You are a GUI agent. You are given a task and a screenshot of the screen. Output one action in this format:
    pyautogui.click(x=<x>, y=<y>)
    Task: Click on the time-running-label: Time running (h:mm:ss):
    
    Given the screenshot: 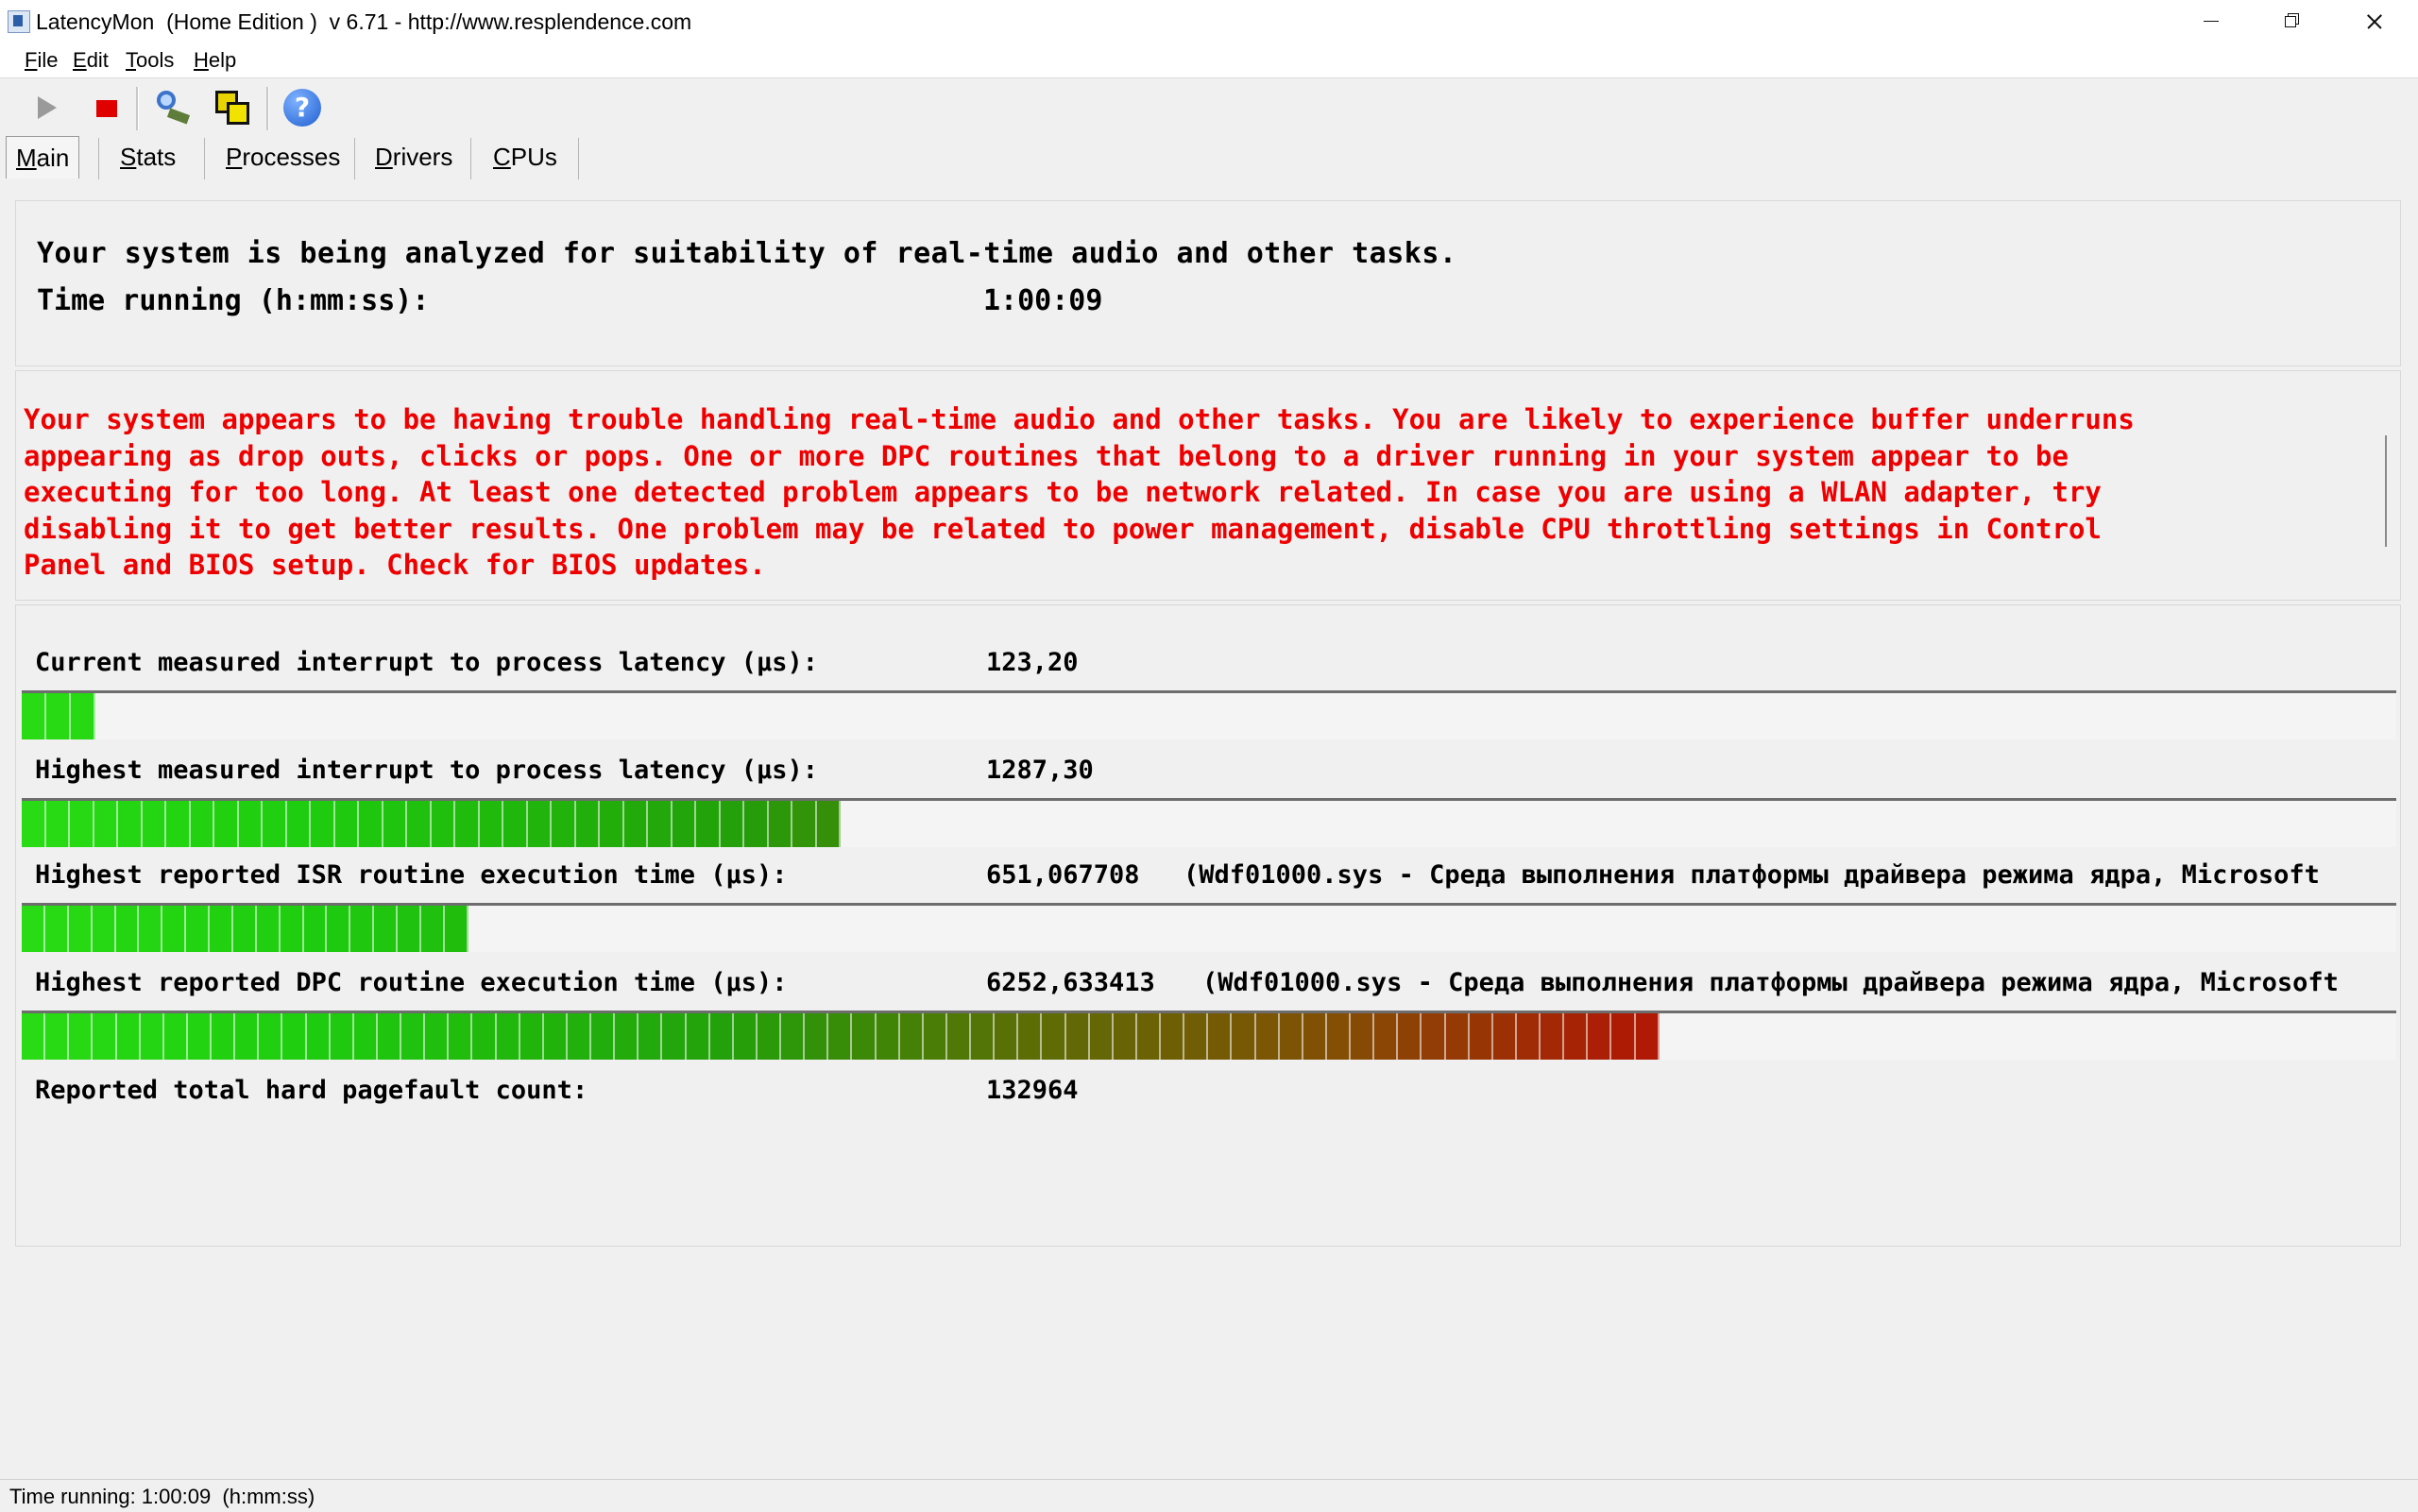 What is the action you would take?
    pyautogui.click(x=233, y=301)
    